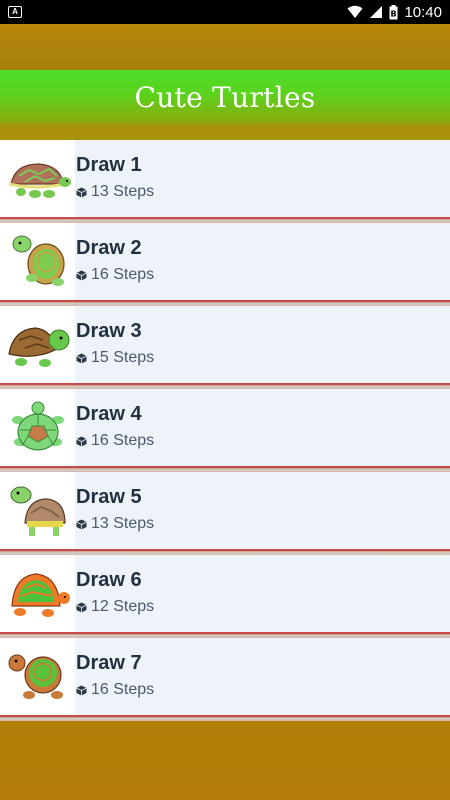 The image size is (450, 800). I want to click on drawing-list-item: Draw 2 16 Steps, so click(225, 261).